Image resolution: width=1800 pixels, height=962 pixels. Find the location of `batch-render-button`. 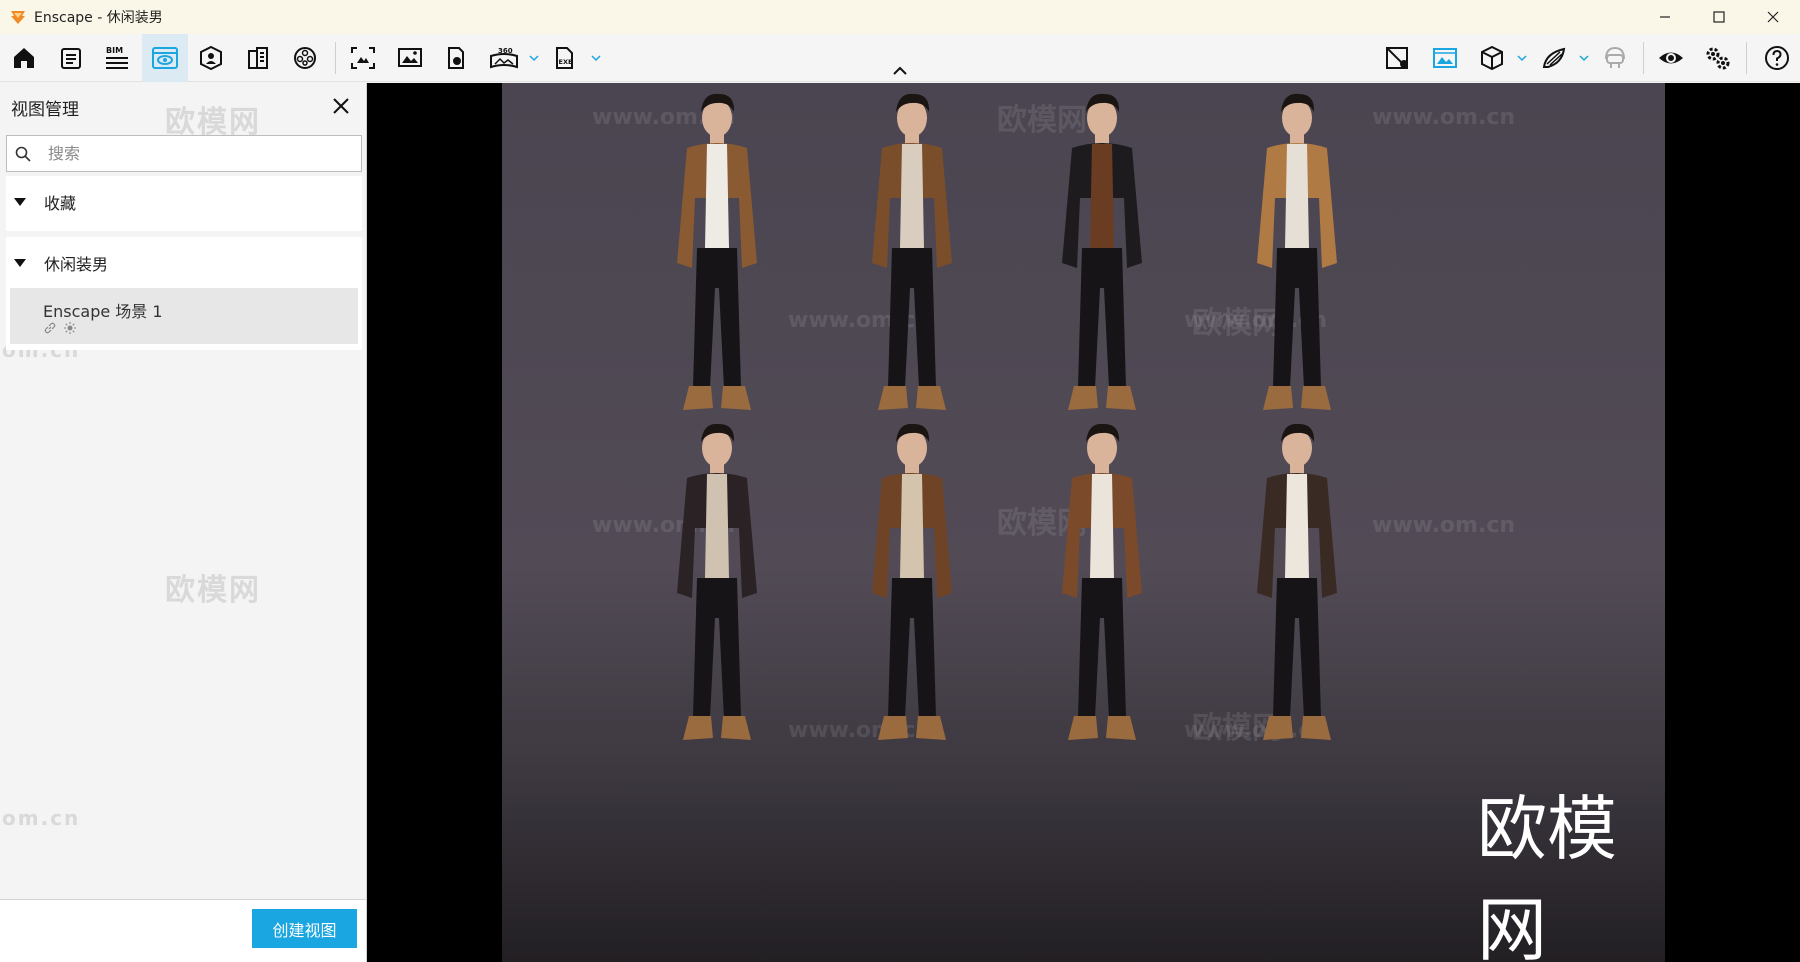

batch-render-button is located at coordinates (456, 58).